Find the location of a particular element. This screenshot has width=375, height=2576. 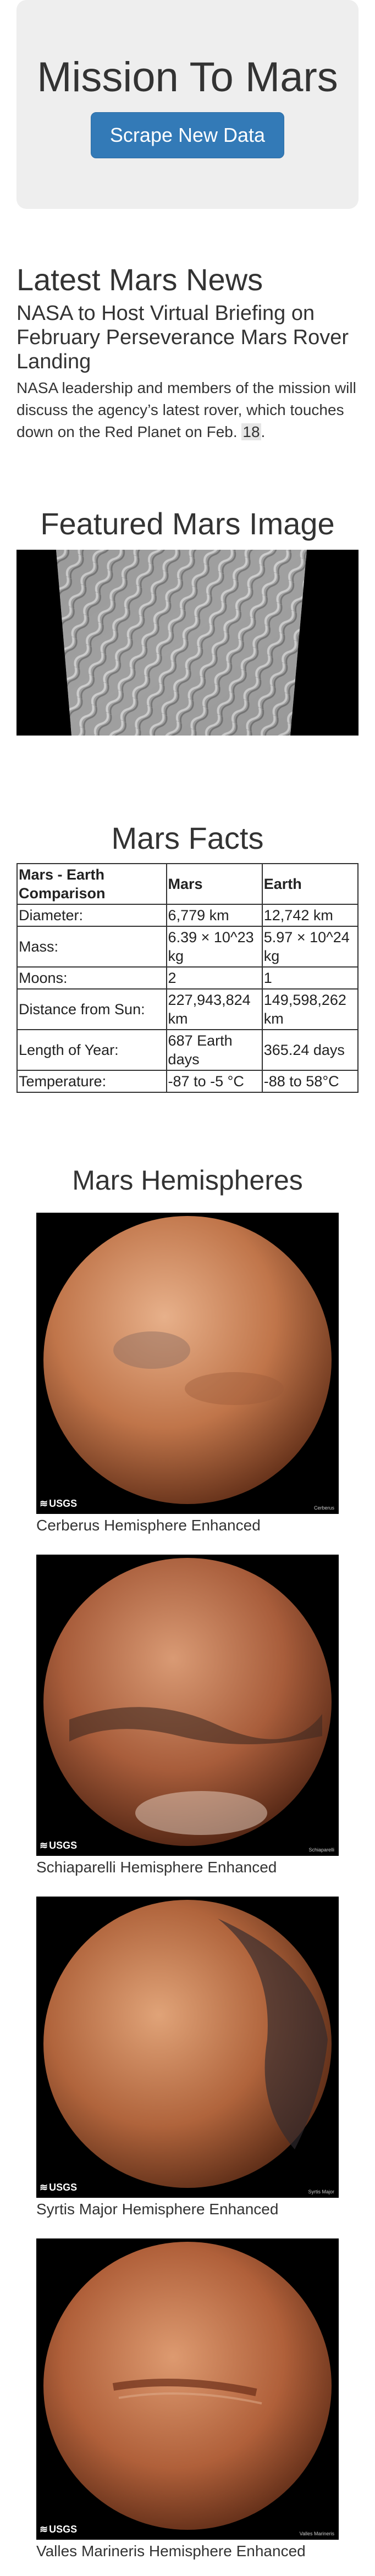

table-cell: -88 to 58°C is located at coordinates (310, 1081).